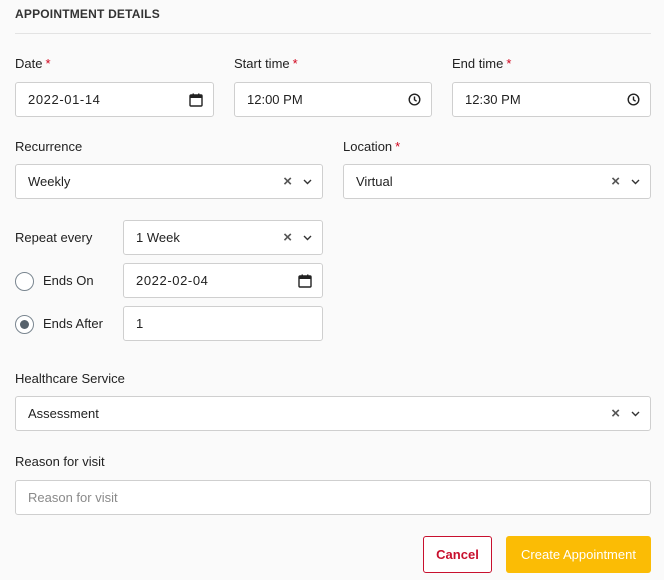 Image resolution: width=664 pixels, height=580 pixels. I want to click on healthcare-service-value: Assessment, so click(63, 413).